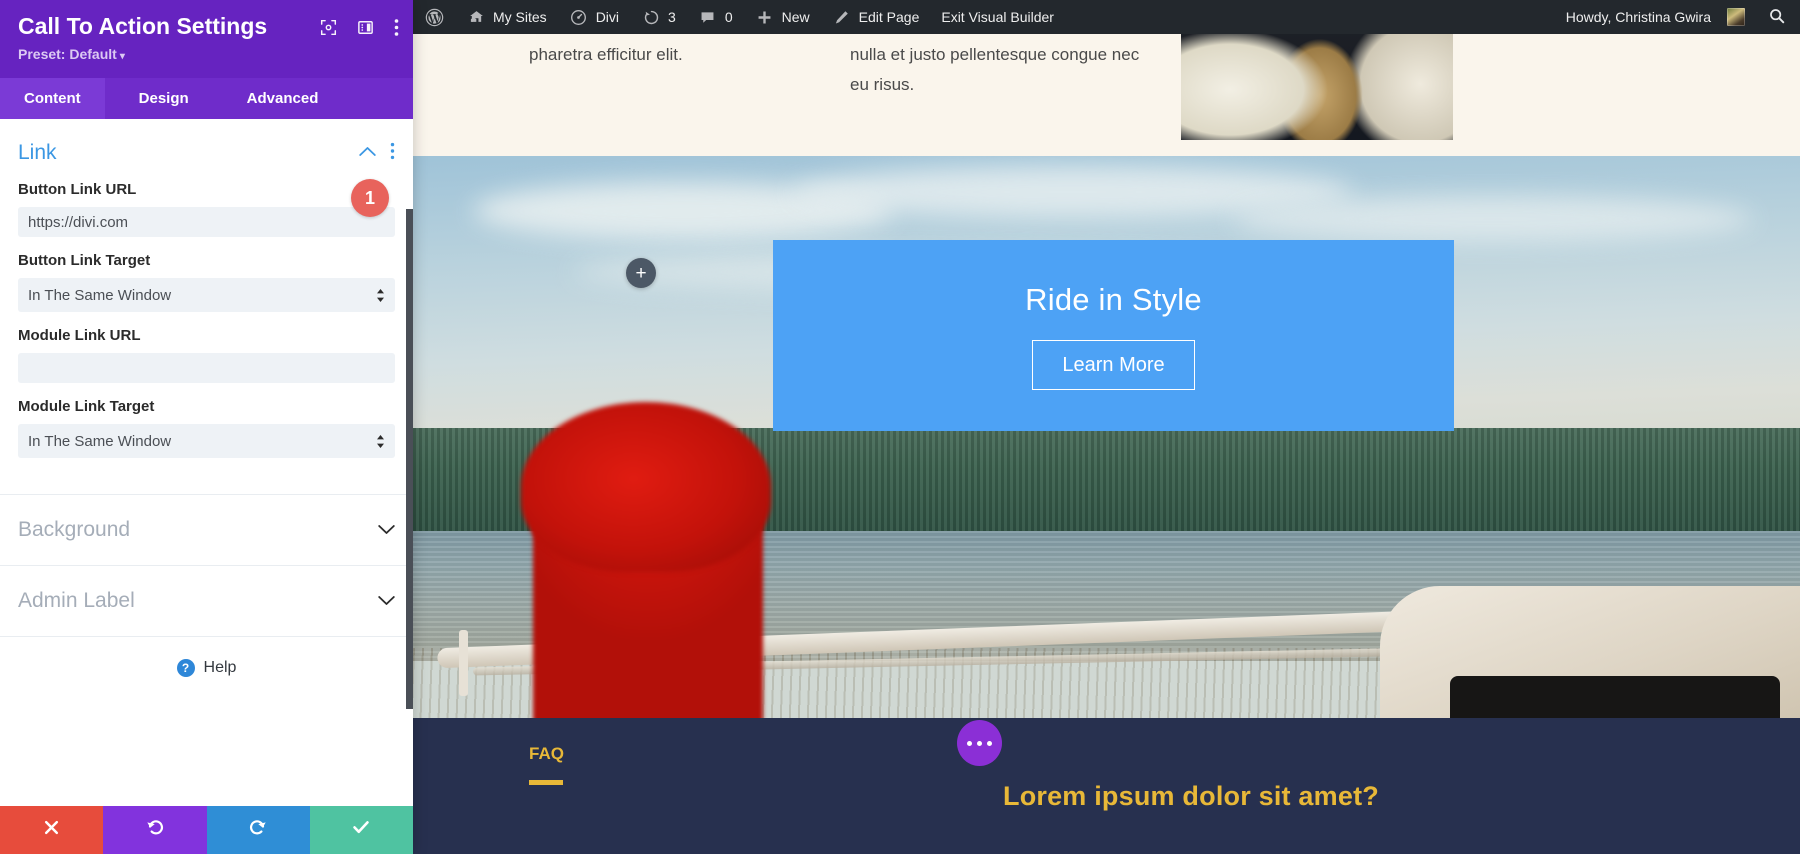  I want to click on field-button-link-url: Button Link URL https://divi.com 1, so click(206, 208).